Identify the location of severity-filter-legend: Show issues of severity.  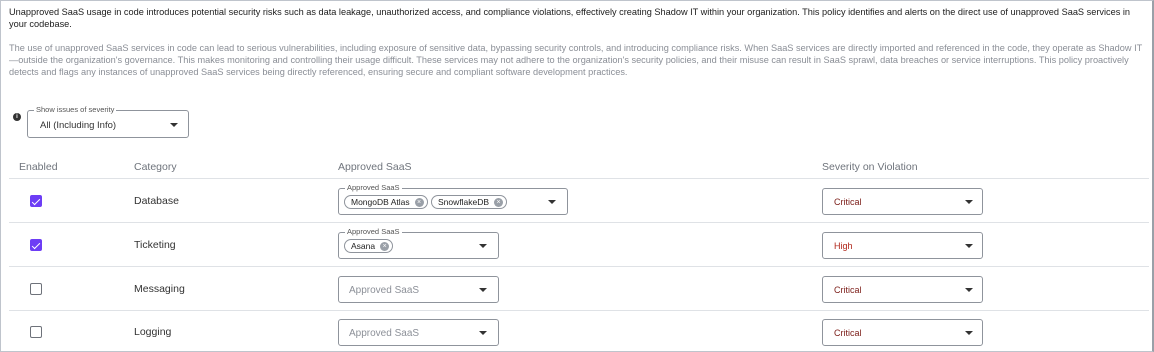
(75, 110).